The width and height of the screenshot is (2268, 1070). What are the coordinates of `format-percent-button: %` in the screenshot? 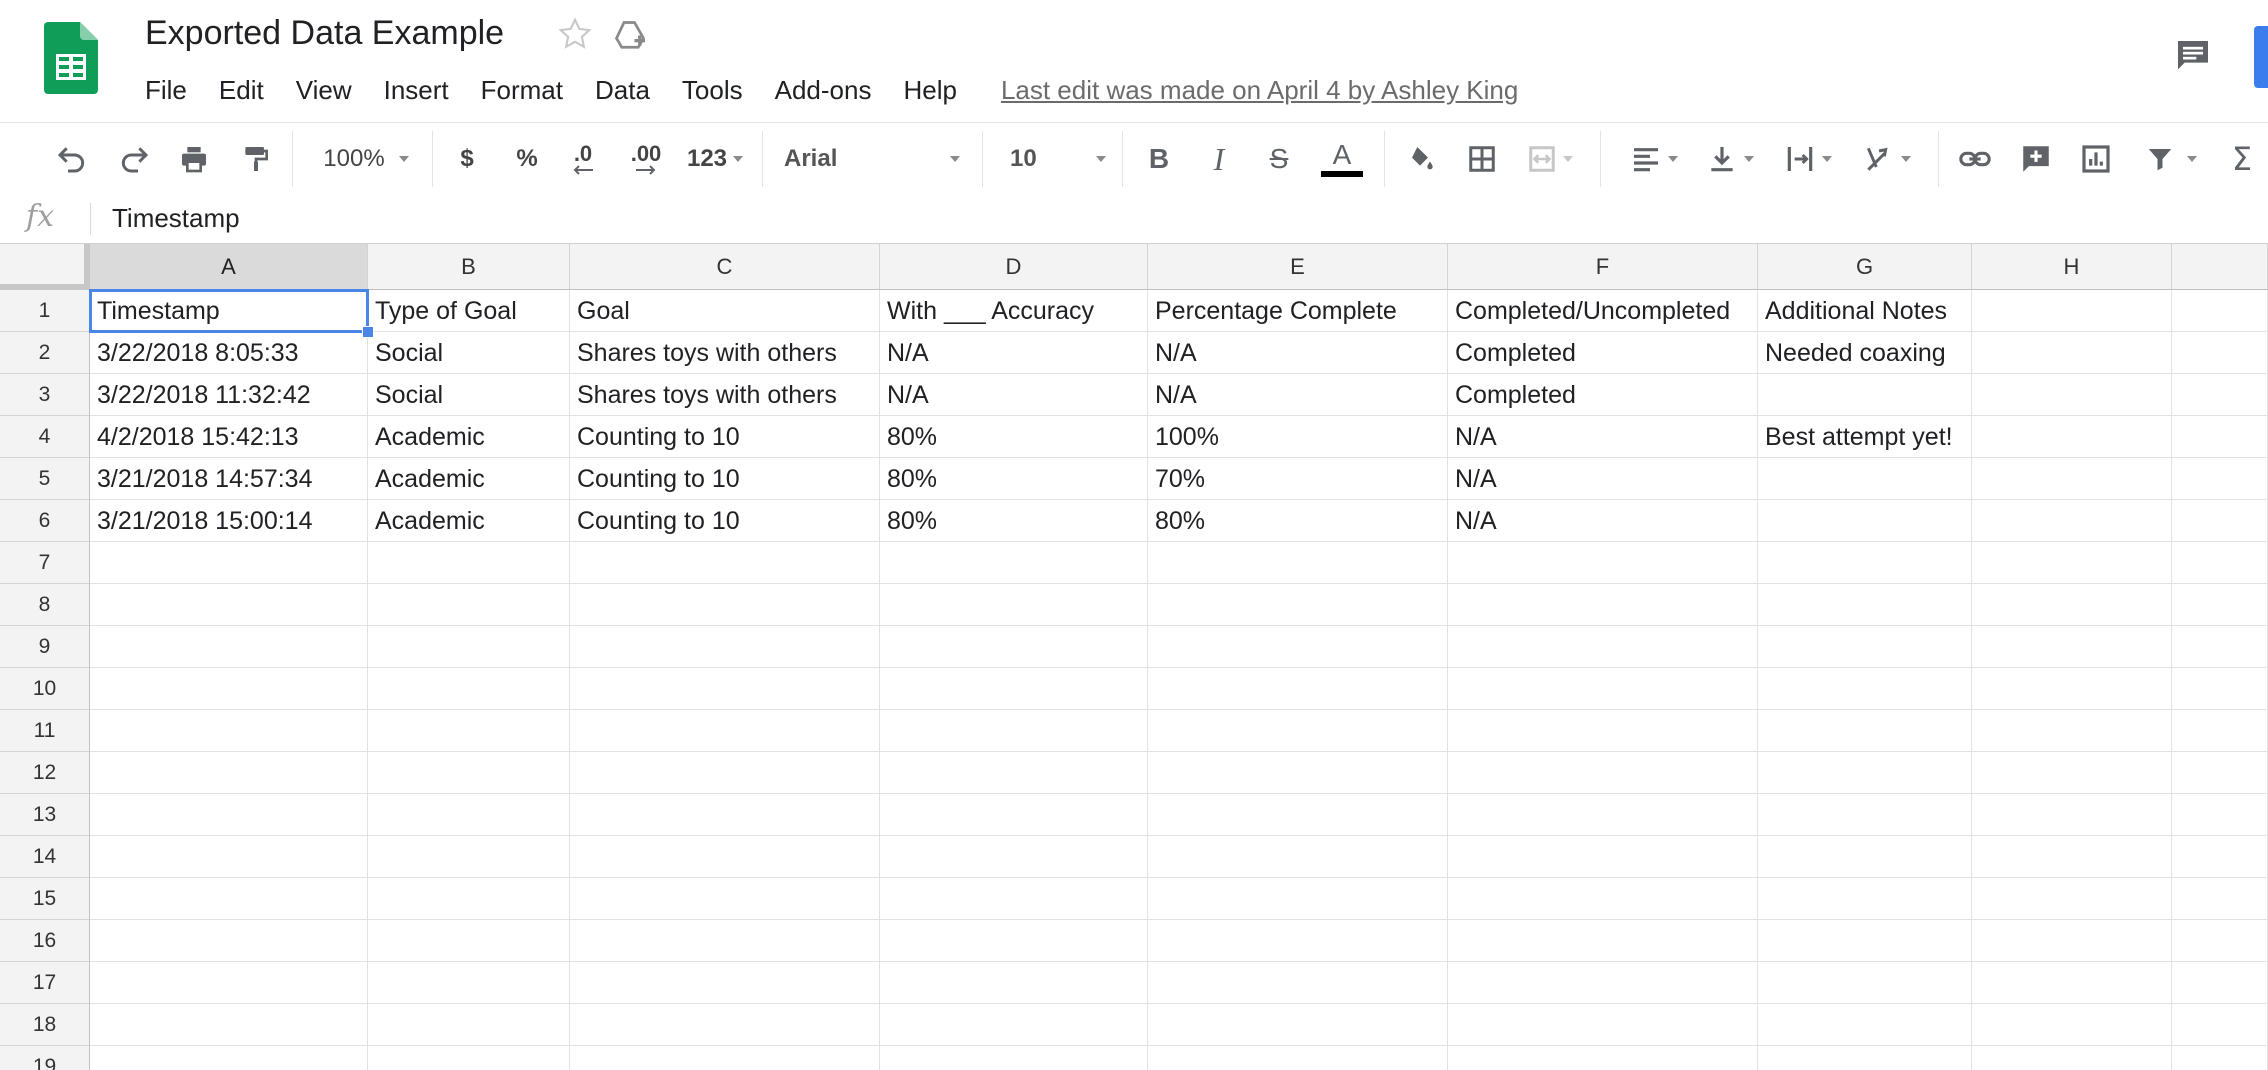 It's located at (527, 159).